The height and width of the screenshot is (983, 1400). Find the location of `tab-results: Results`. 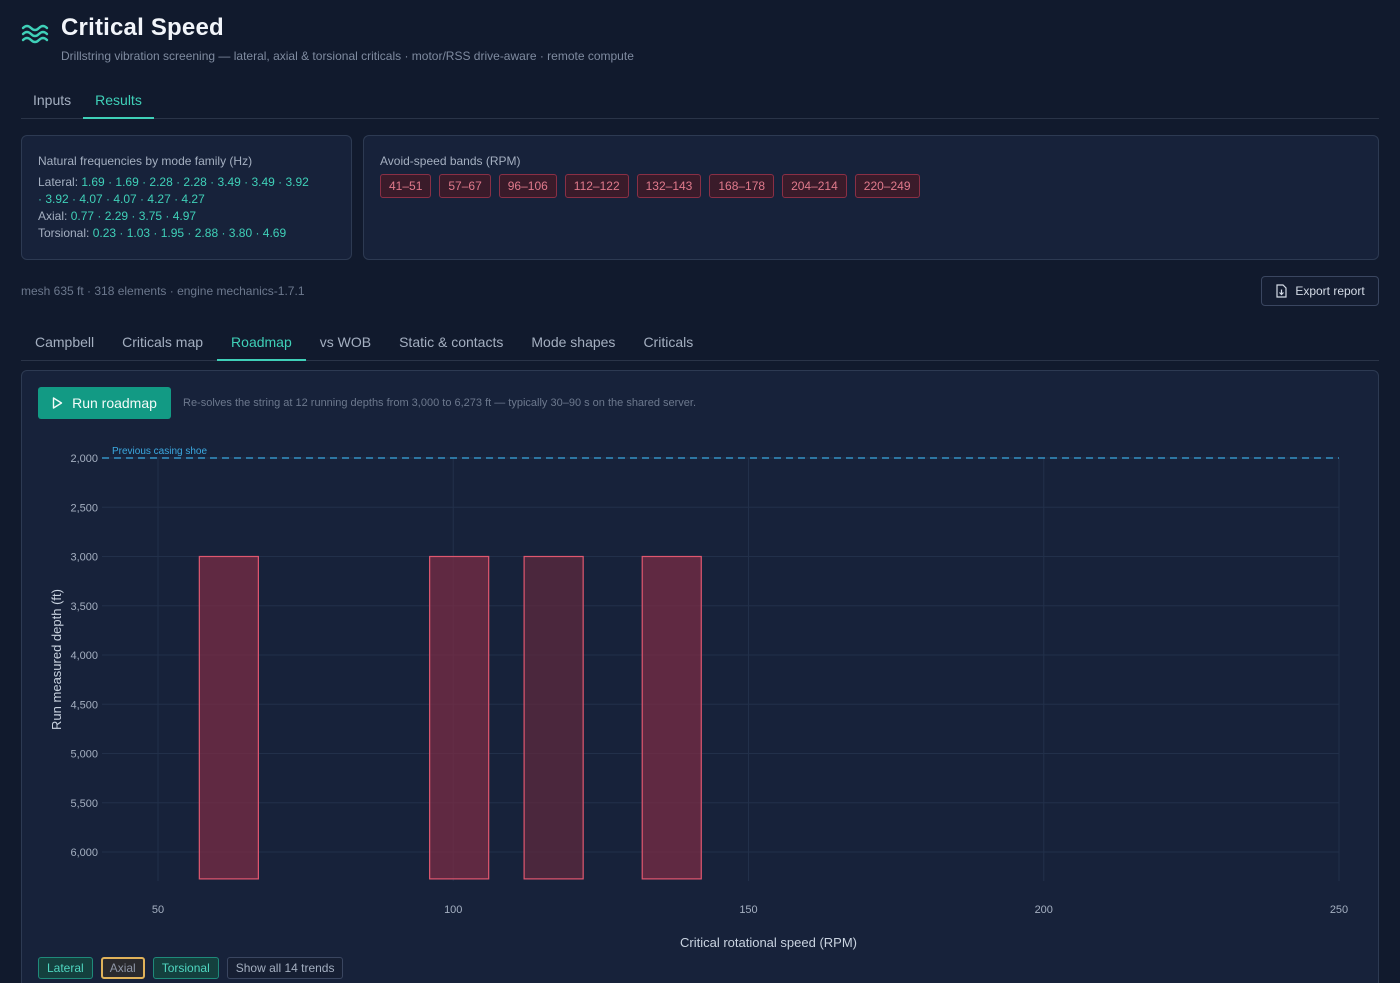

tab-results: Results is located at coordinates (118, 103).